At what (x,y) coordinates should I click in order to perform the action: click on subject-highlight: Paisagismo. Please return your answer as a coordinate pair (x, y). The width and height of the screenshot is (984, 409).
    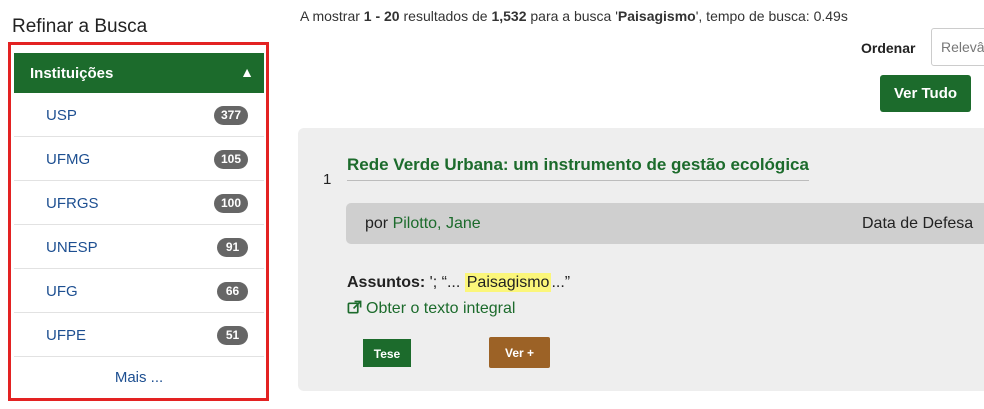
    Looking at the image, I should click on (508, 282).